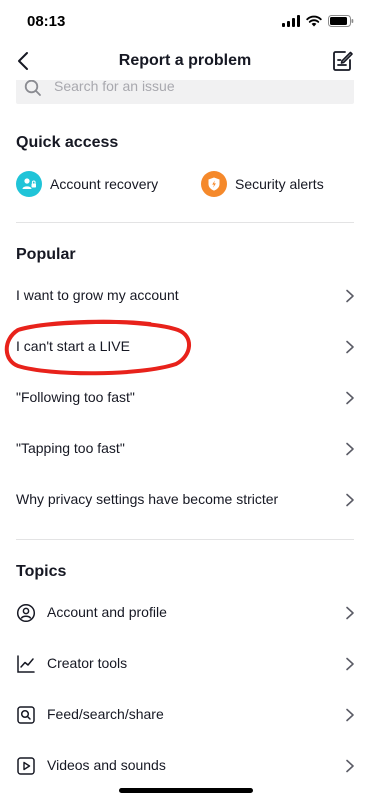  I want to click on topic-account-and-profile: Account and profile, so click(185, 613).